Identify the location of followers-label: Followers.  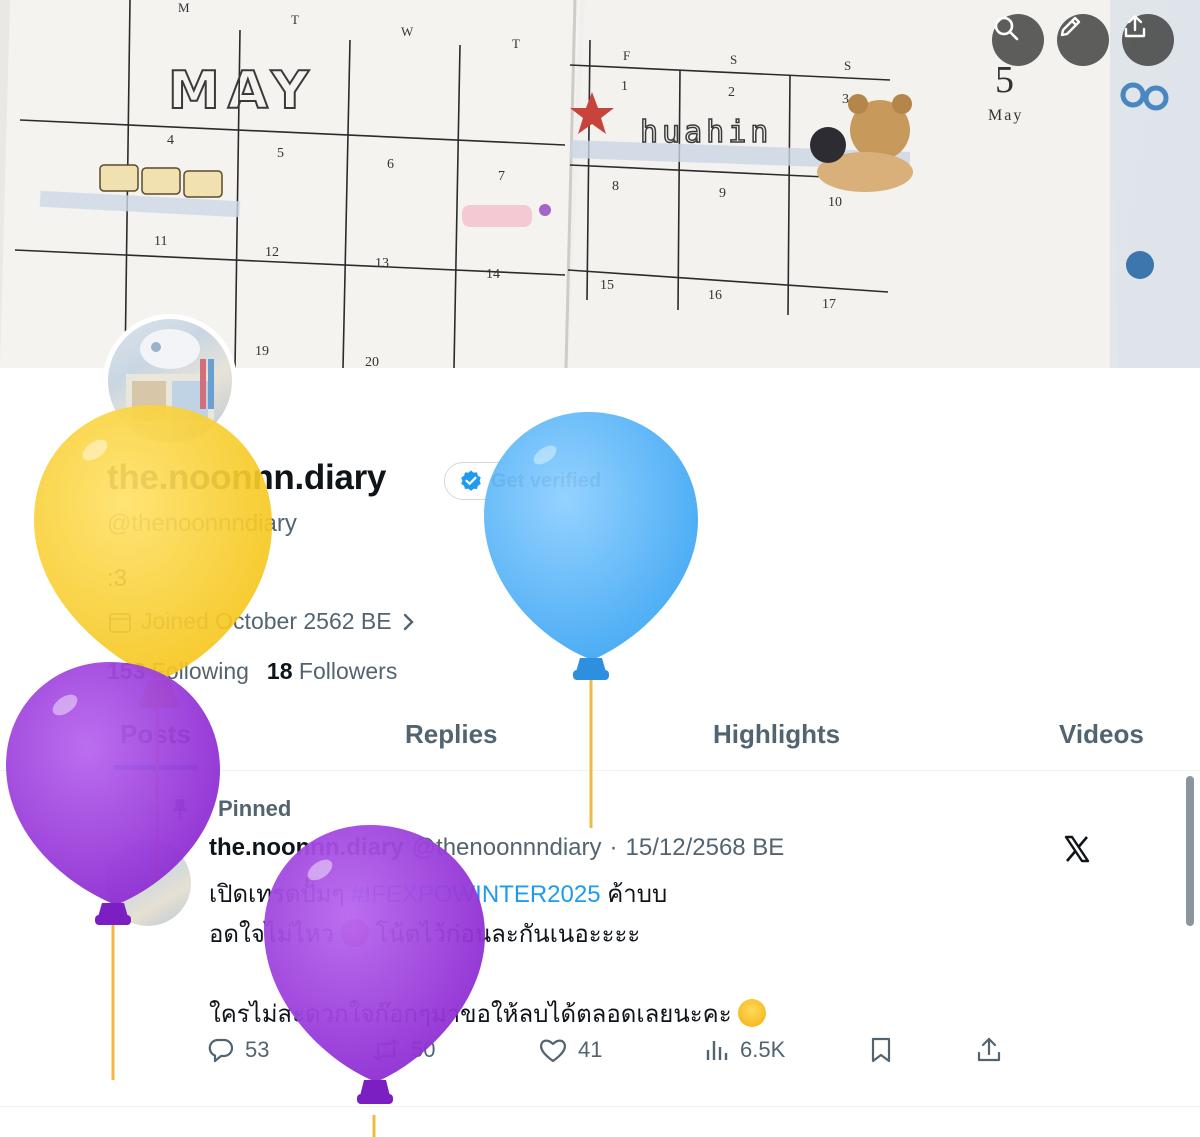
(348, 671).